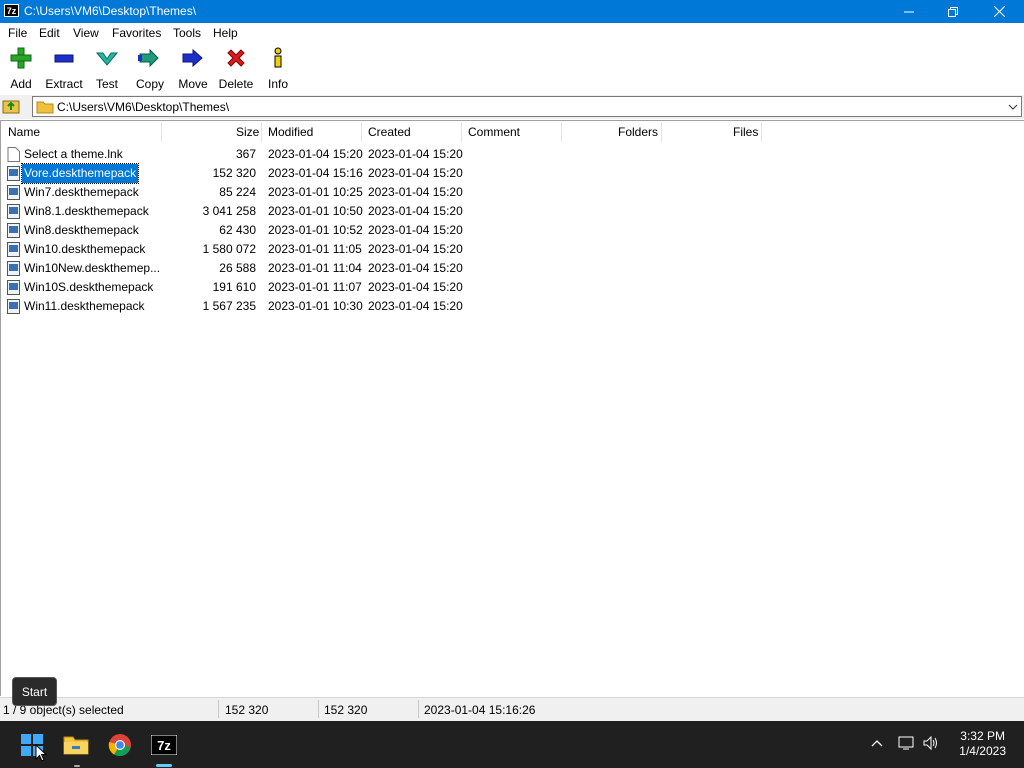 This screenshot has height=768, width=1024. Describe the element at coordinates (76, 744) in the screenshot. I see `file-explorer-button` at that location.